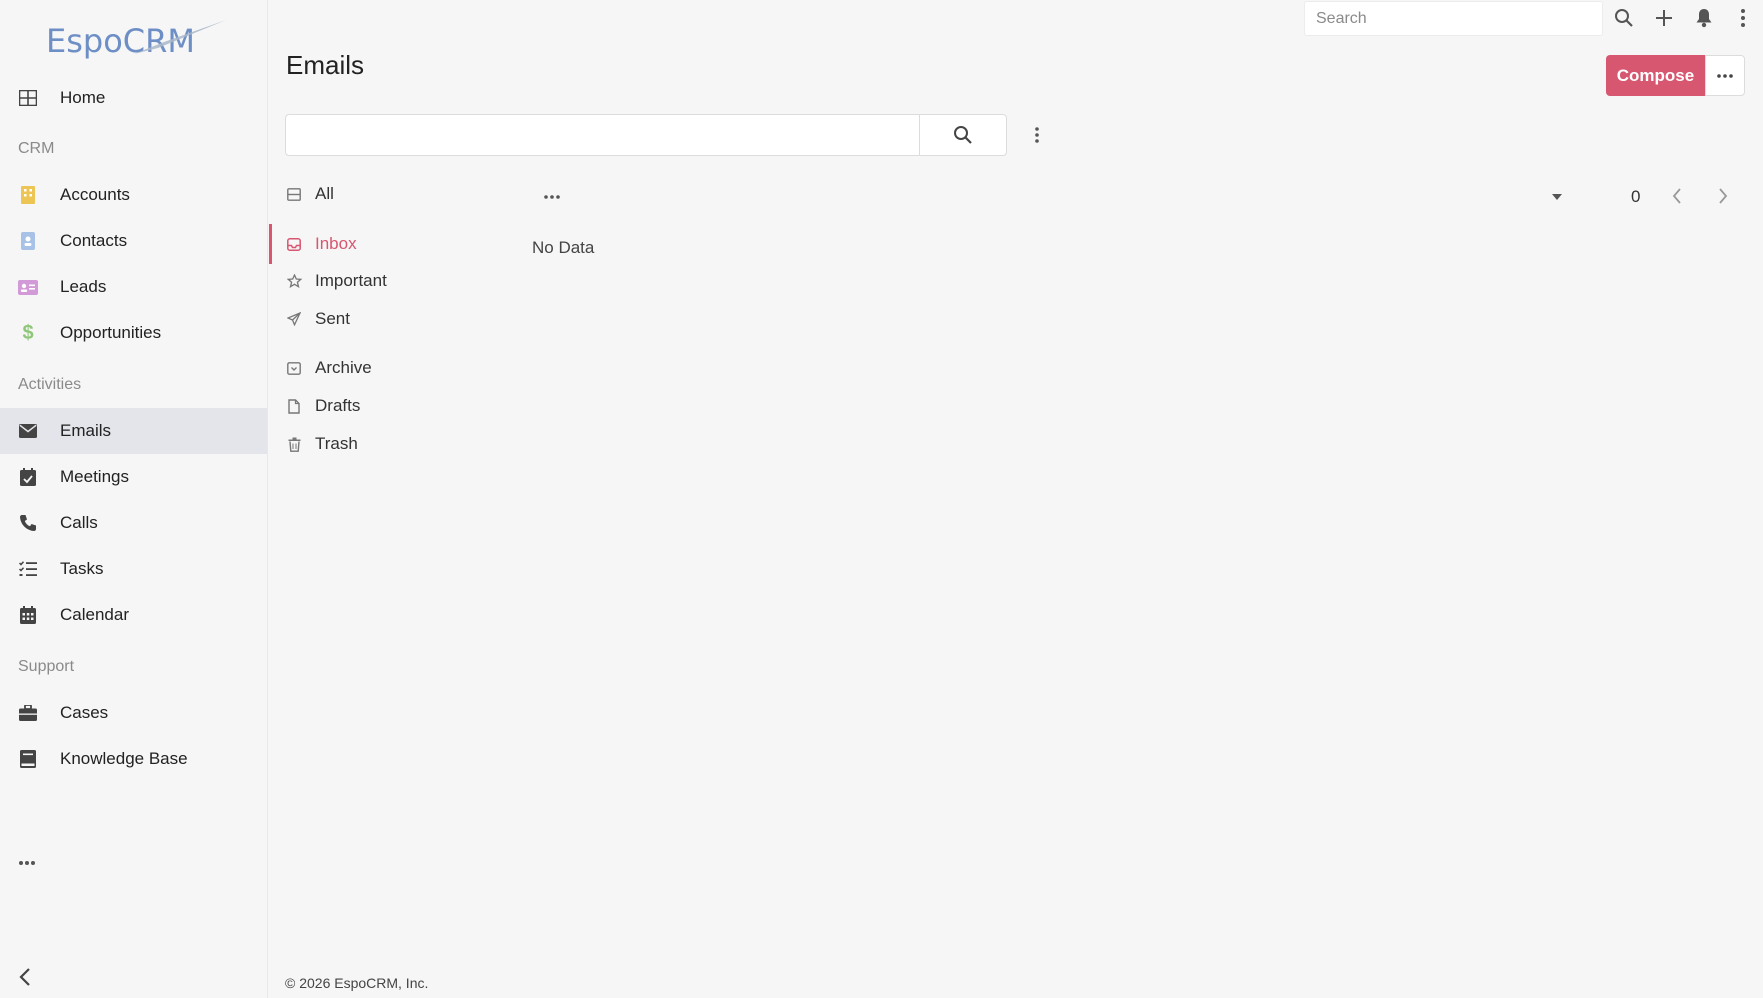 This screenshot has height=998, width=1763. I want to click on star-icon, so click(294, 281).